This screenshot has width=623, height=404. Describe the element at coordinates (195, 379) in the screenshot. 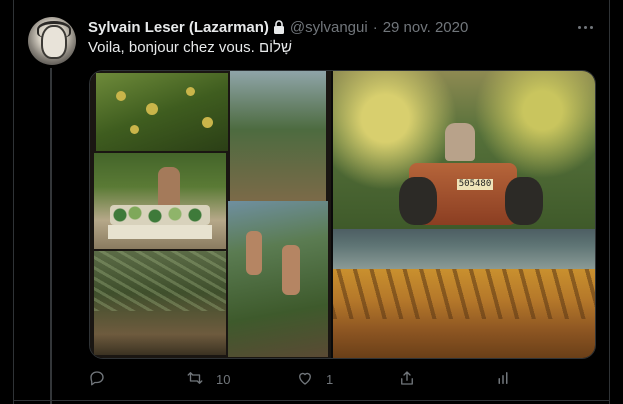

I see `retweet-icon` at that location.